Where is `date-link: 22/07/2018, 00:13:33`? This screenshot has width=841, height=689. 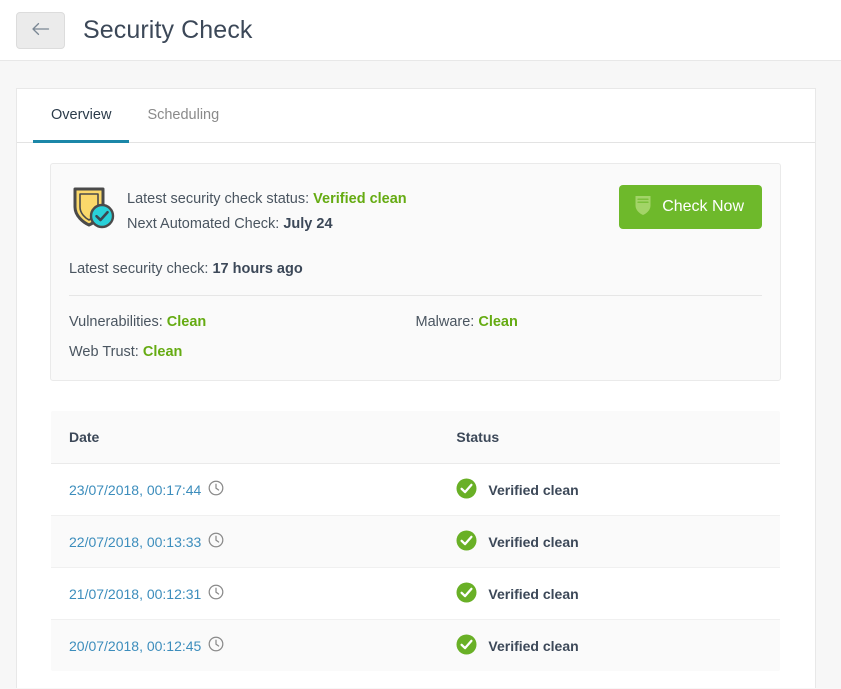 date-link: 22/07/2018, 00:13:33 is located at coordinates (135, 542).